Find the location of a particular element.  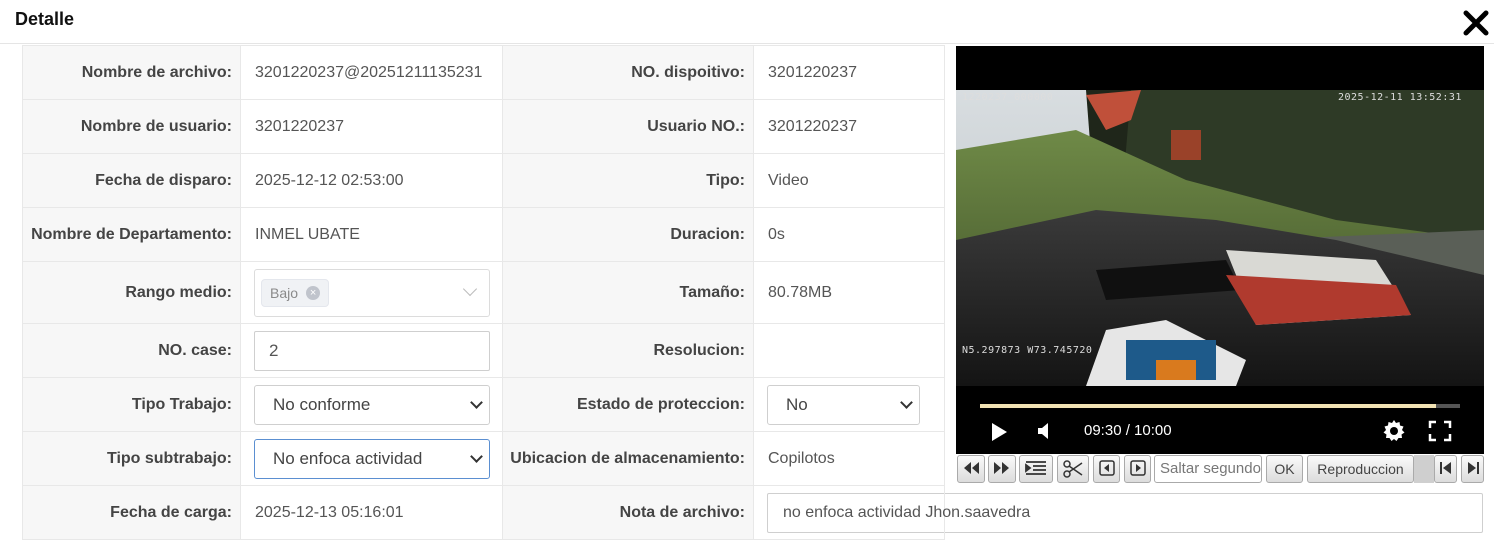

skip-start-icon is located at coordinates (1445, 468).